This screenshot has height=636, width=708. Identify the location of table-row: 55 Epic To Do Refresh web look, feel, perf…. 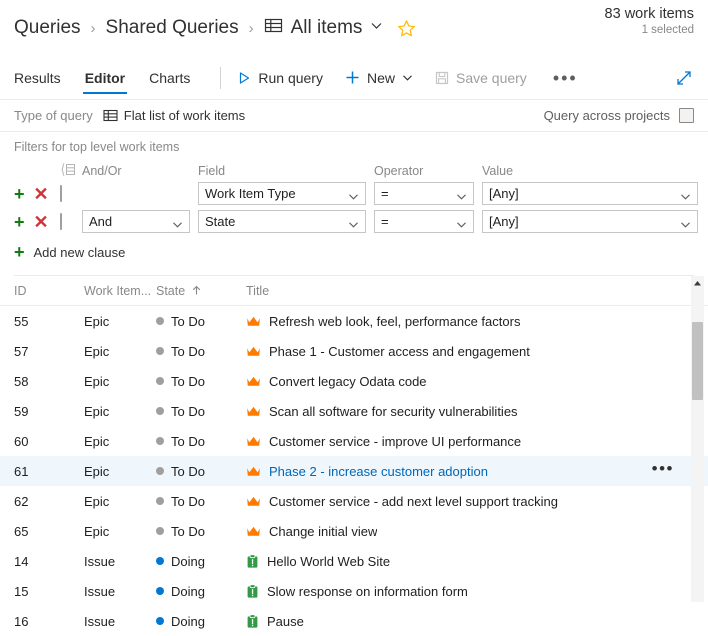
(354, 321).